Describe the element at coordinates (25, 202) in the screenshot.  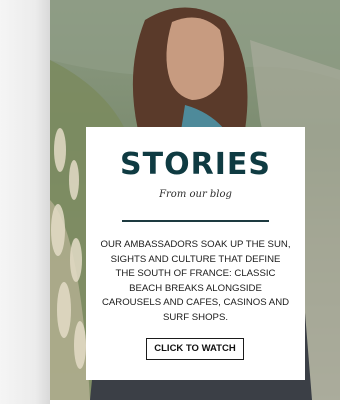
I see `left-edge-strip` at that location.